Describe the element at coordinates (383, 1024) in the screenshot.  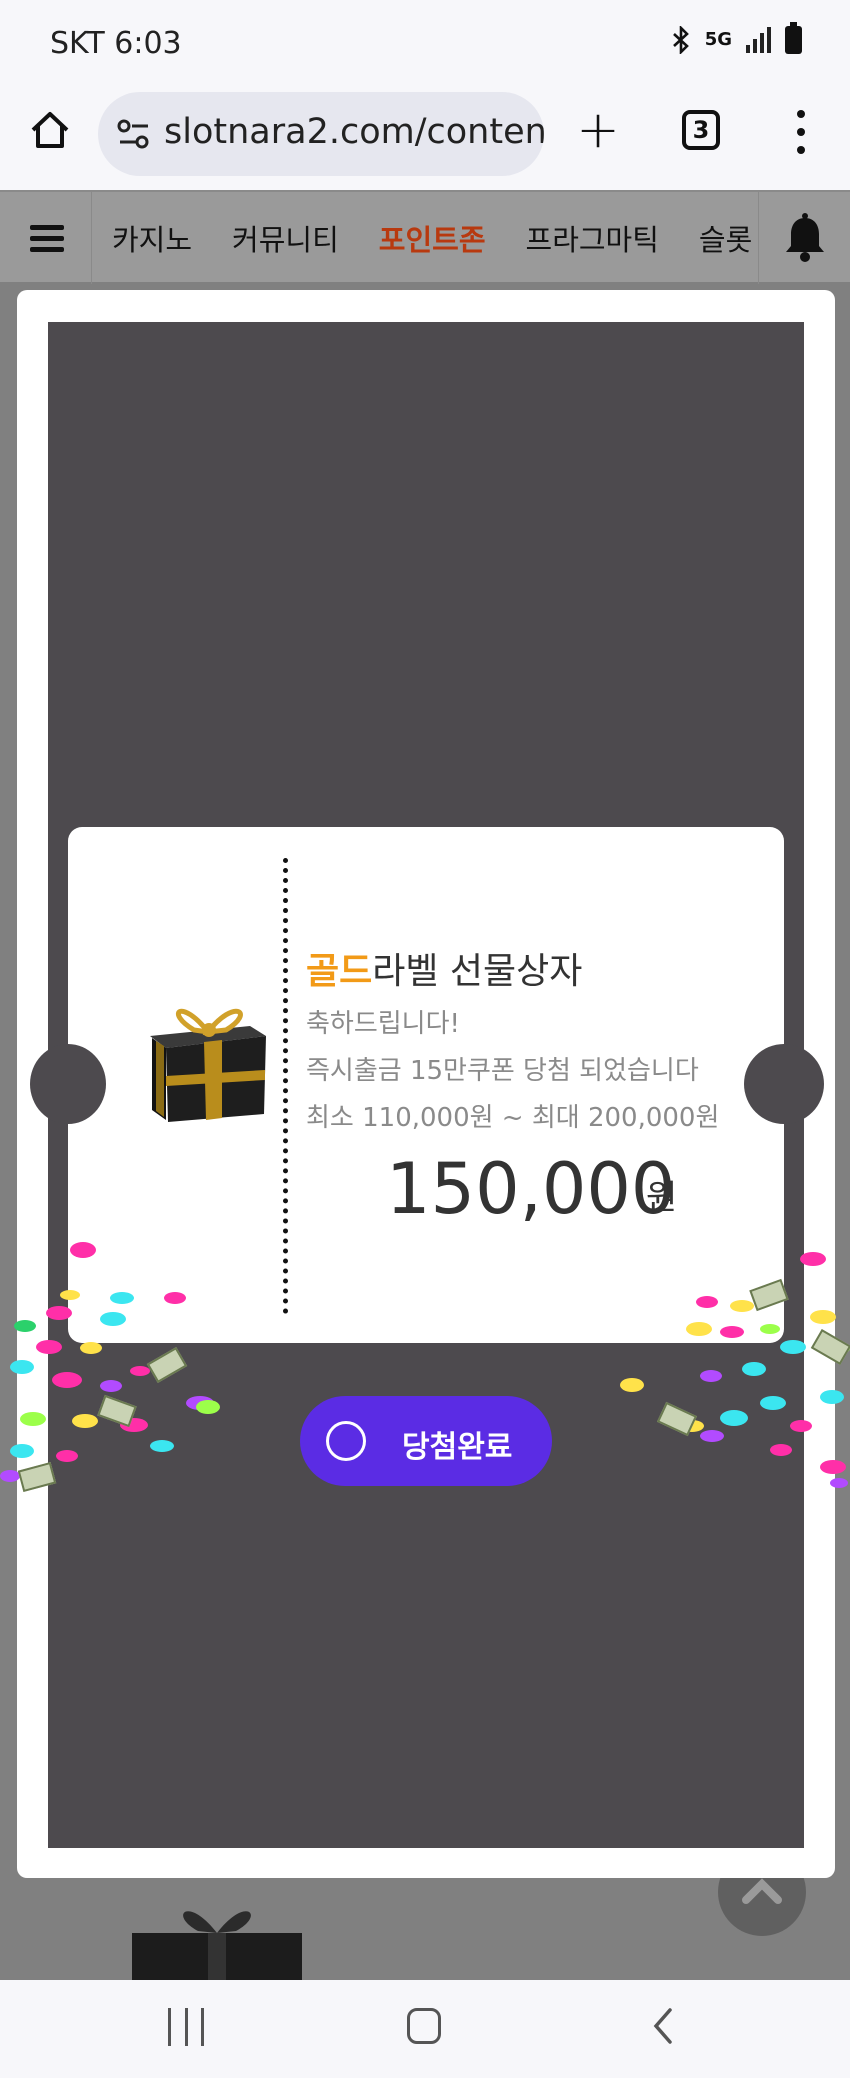
I see `coupon-congrats: 축하드립니다!` at that location.